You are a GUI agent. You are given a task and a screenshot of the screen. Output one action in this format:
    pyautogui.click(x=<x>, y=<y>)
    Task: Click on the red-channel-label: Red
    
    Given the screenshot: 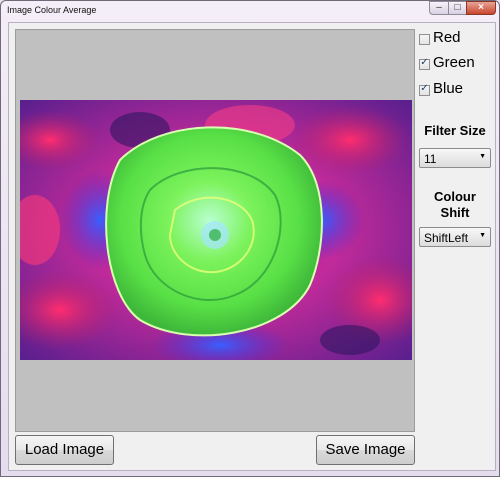 What is the action you would take?
    pyautogui.click(x=447, y=37)
    